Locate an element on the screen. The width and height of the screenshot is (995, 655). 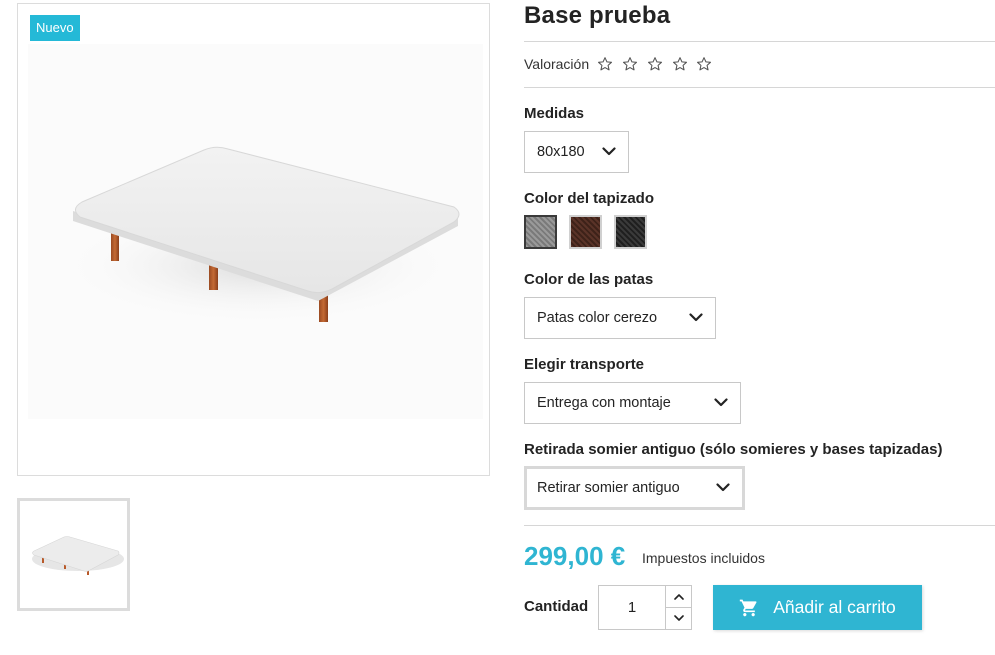
bed-base-thumbnail is located at coordinates (78, 555).